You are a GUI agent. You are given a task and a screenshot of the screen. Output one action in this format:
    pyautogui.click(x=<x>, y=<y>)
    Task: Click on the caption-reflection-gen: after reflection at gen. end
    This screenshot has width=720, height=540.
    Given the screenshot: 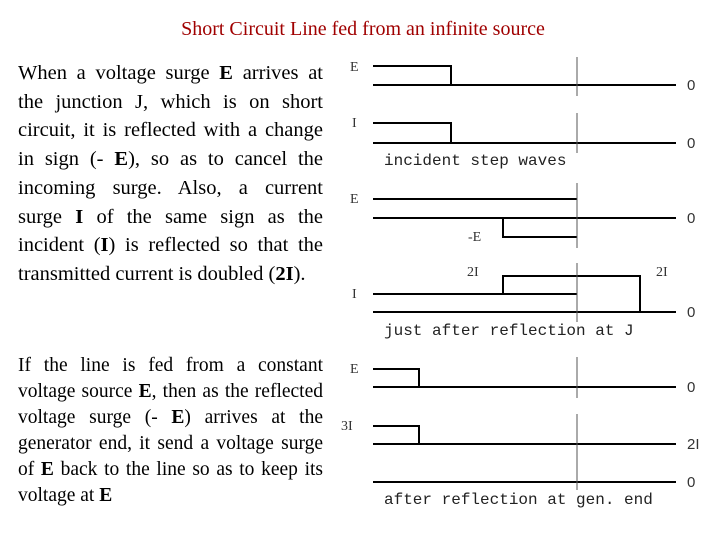 What is the action you would take?
    pyautogui.click(x=518, y=500)
    